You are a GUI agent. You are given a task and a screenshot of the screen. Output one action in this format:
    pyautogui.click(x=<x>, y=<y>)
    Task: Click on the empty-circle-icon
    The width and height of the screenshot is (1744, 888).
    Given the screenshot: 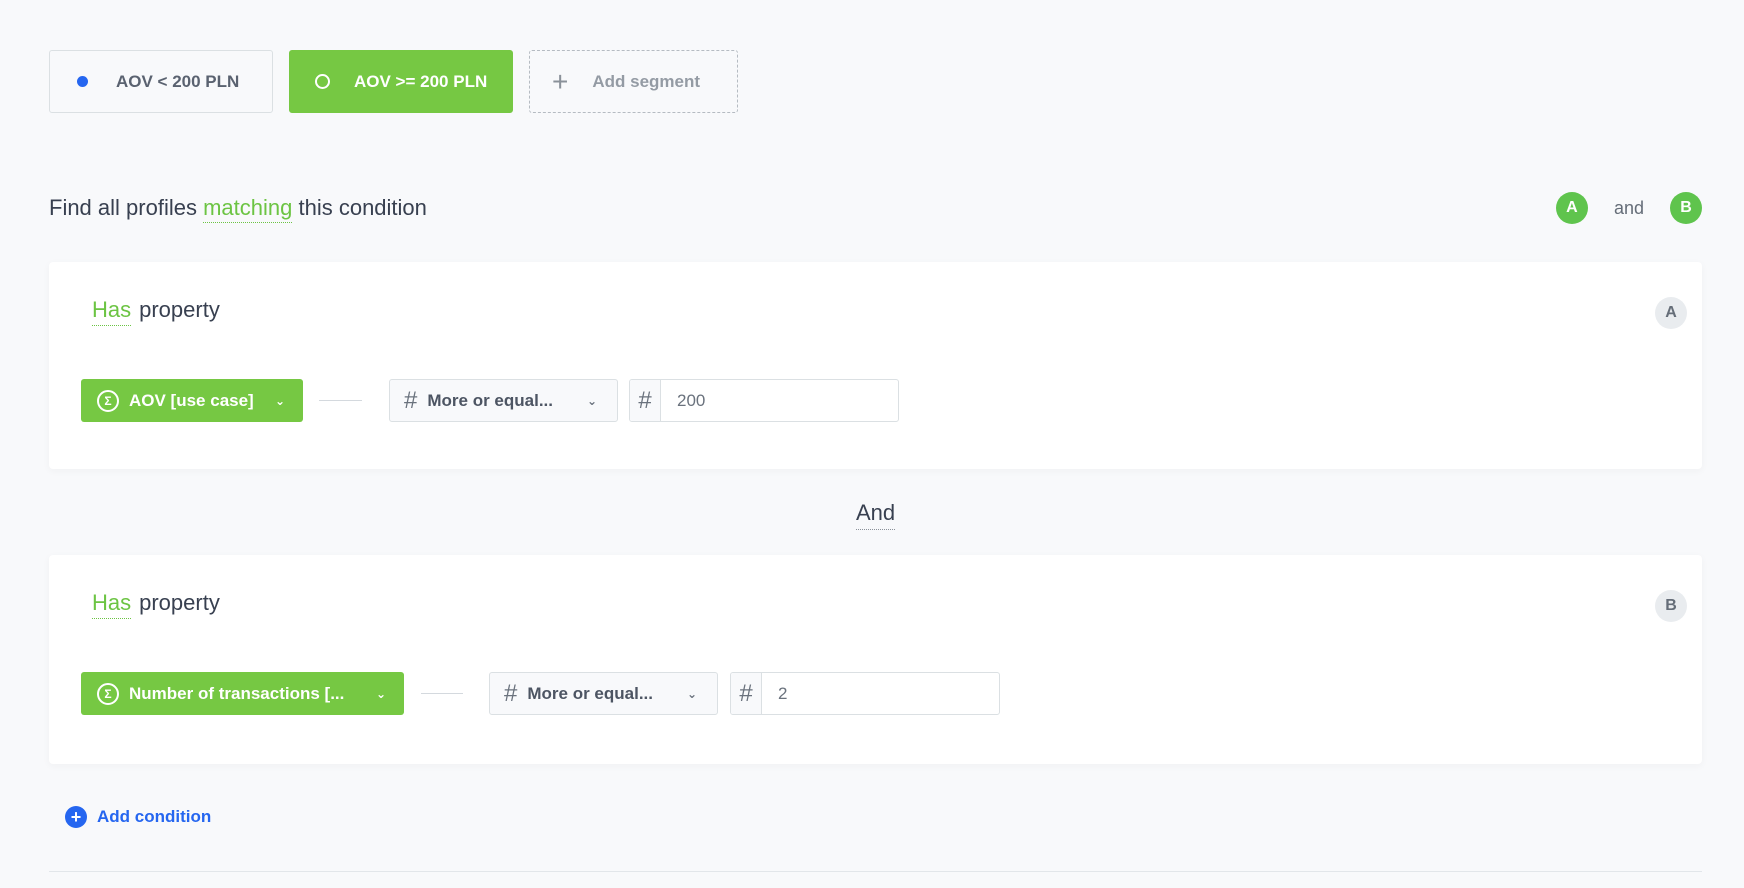 What is the action you would take?
    pyautogui.click(x=322, y=81)
    